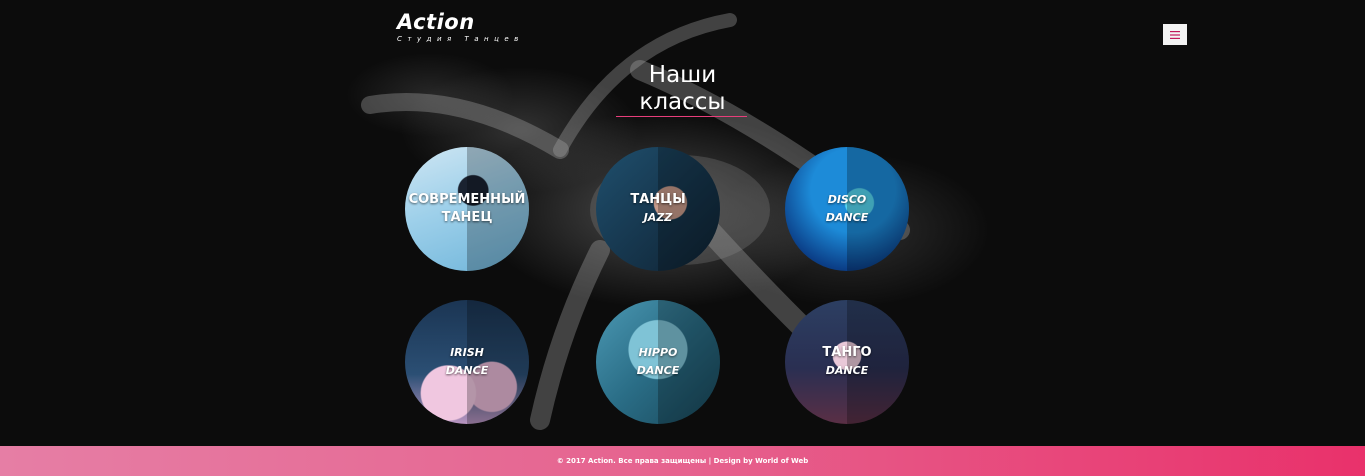 Image resolution: width=1365 pixels, height=476 pixels. What do you see at coordinates (682, 102) in the screenshot?
I see `section-title-line2: классы` at bounding box center [682, 102].